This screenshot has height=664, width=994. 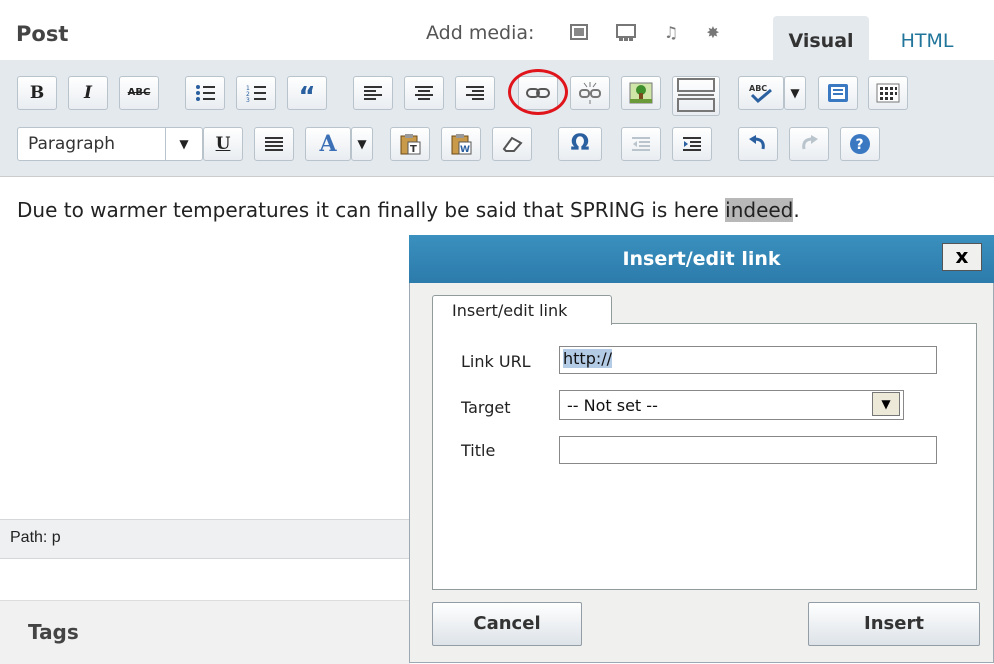 What do you see at coordinates (588, 358) in the screenshot?
I see `link-url-value: http://` at bounding box center [588, 358].